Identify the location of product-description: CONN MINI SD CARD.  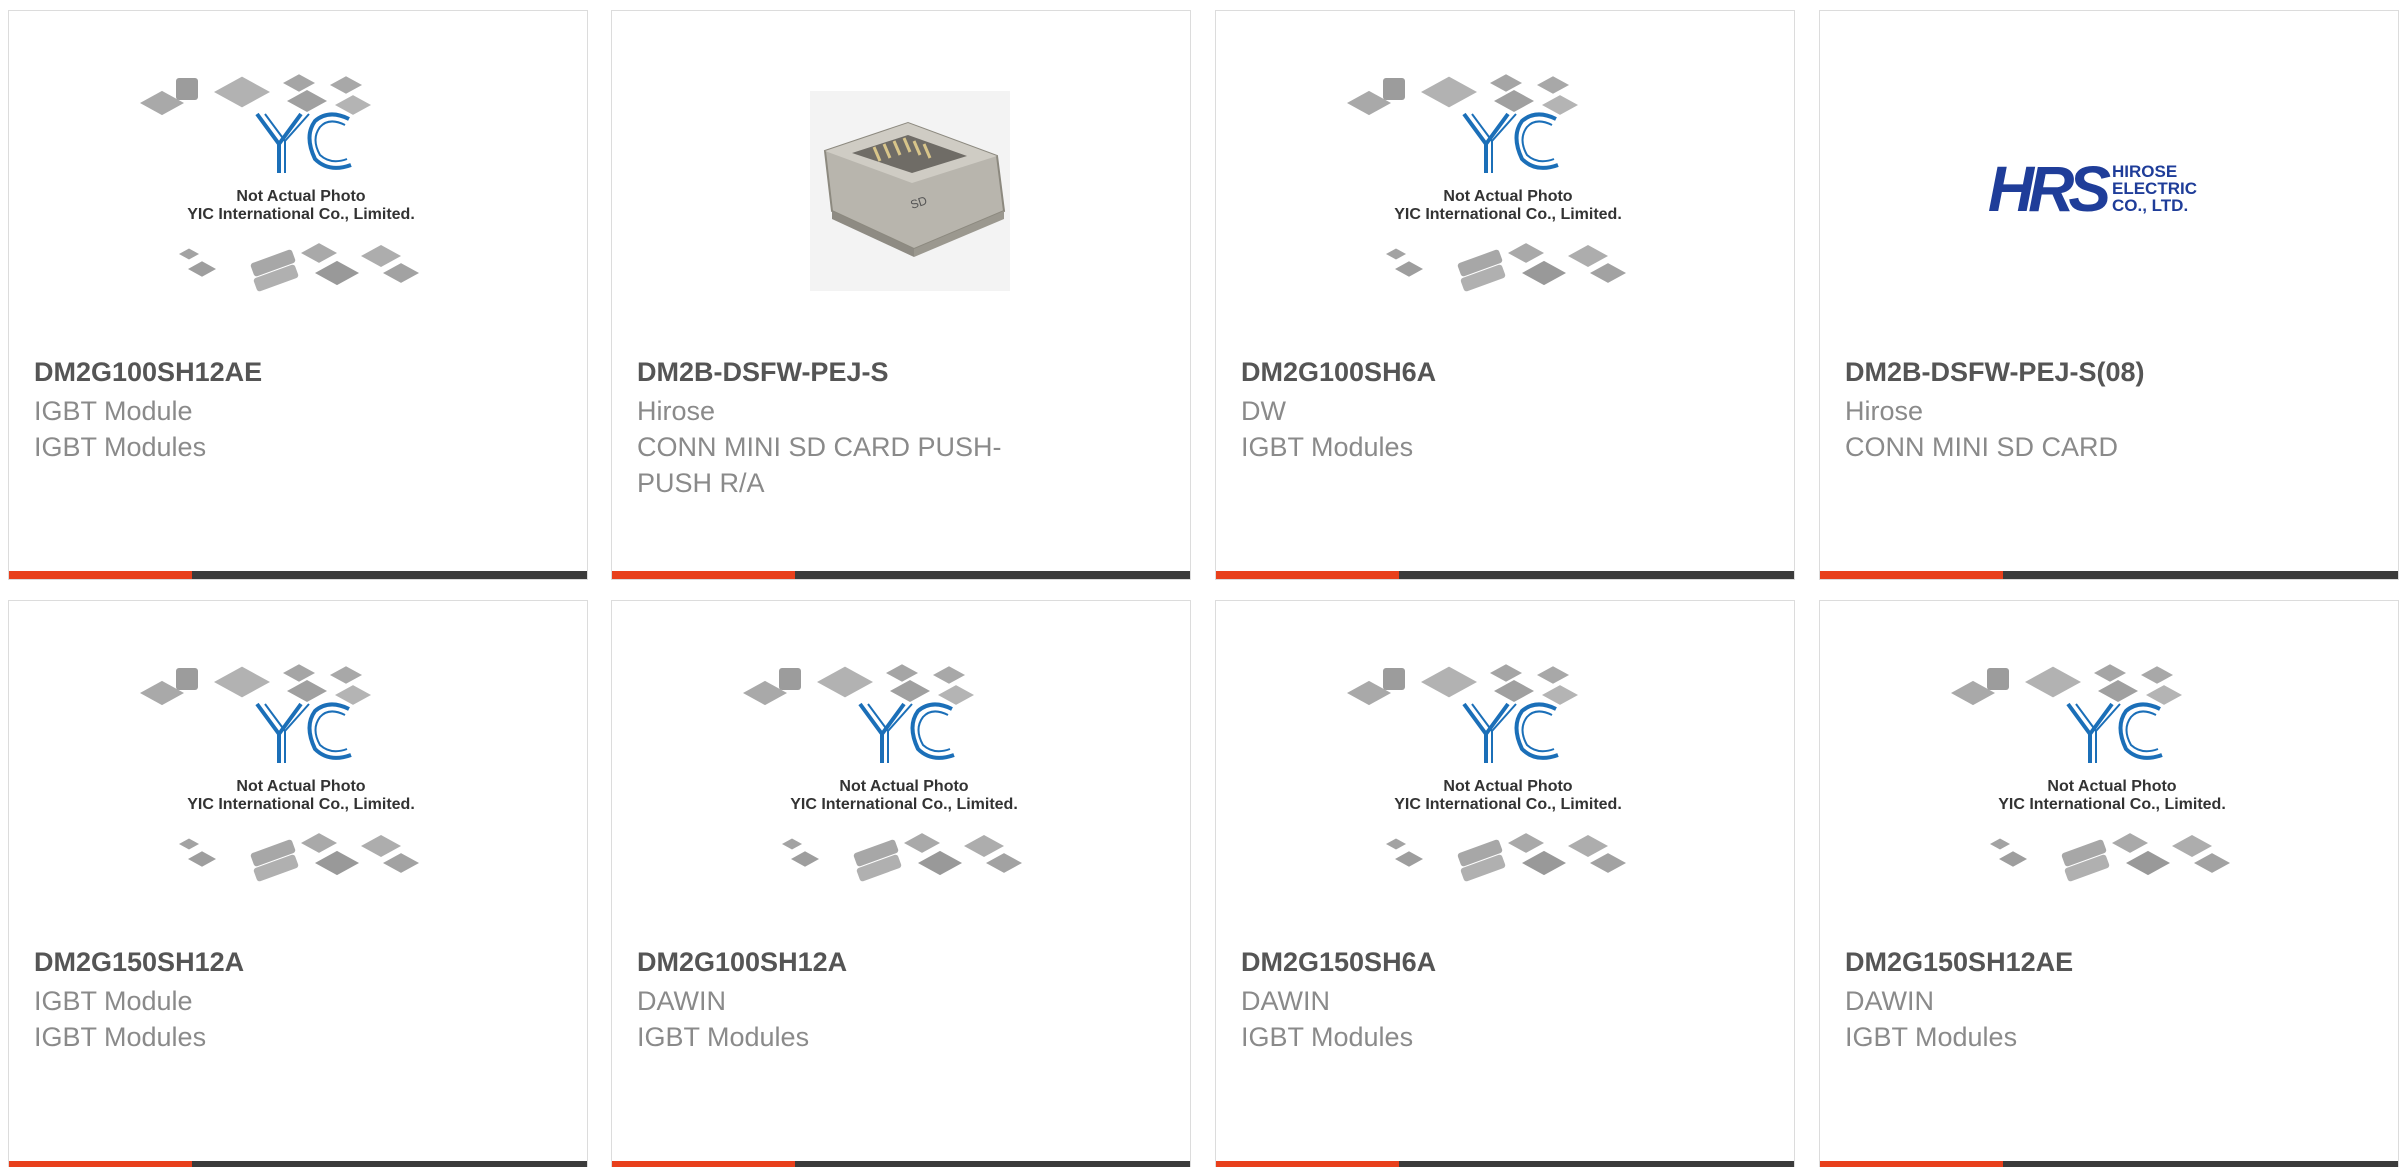
(1982, 447).